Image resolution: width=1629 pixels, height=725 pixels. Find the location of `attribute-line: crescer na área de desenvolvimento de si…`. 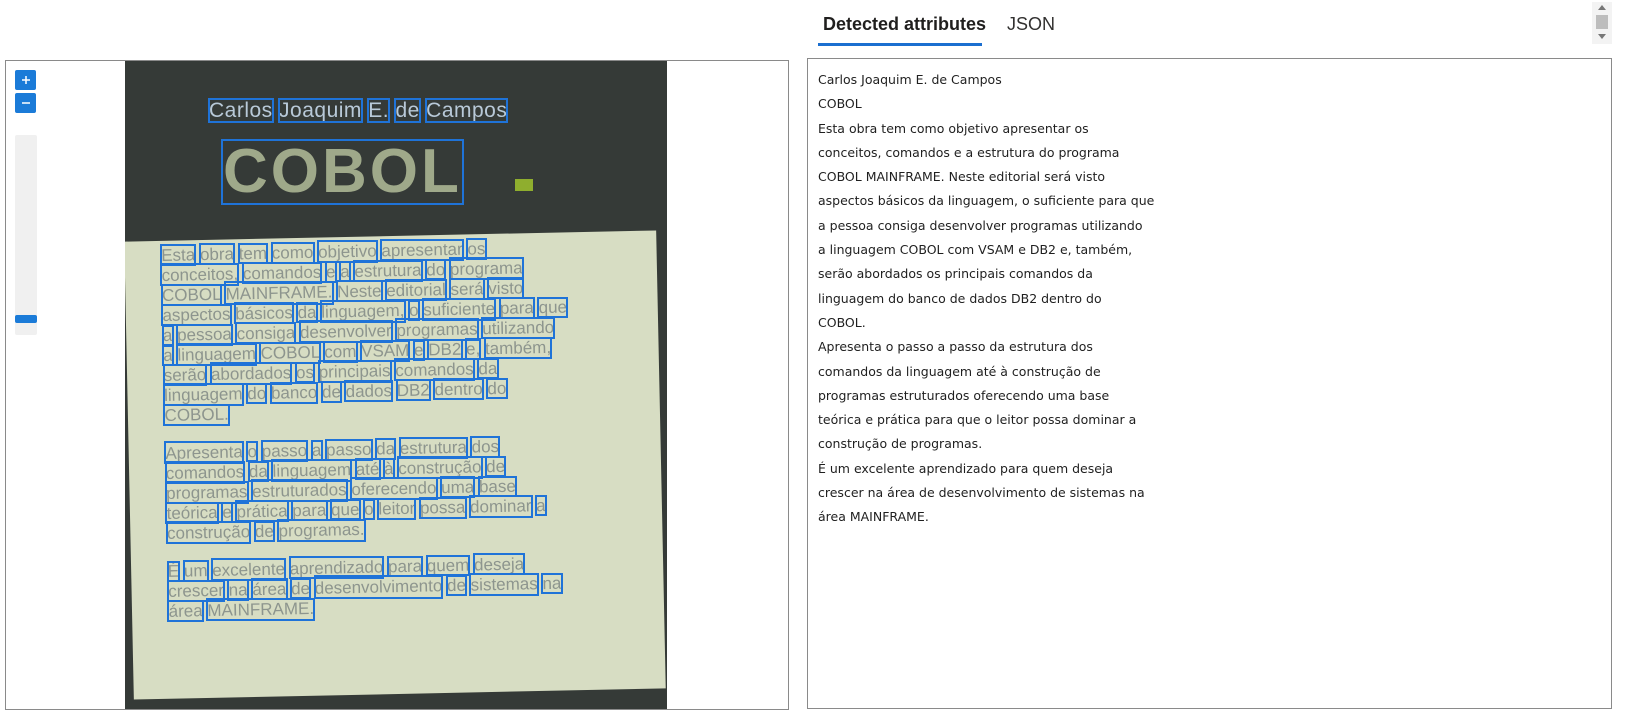

attribute-line: crescer na área de desenvolvimento de si… is located at coordinates (981, 493).